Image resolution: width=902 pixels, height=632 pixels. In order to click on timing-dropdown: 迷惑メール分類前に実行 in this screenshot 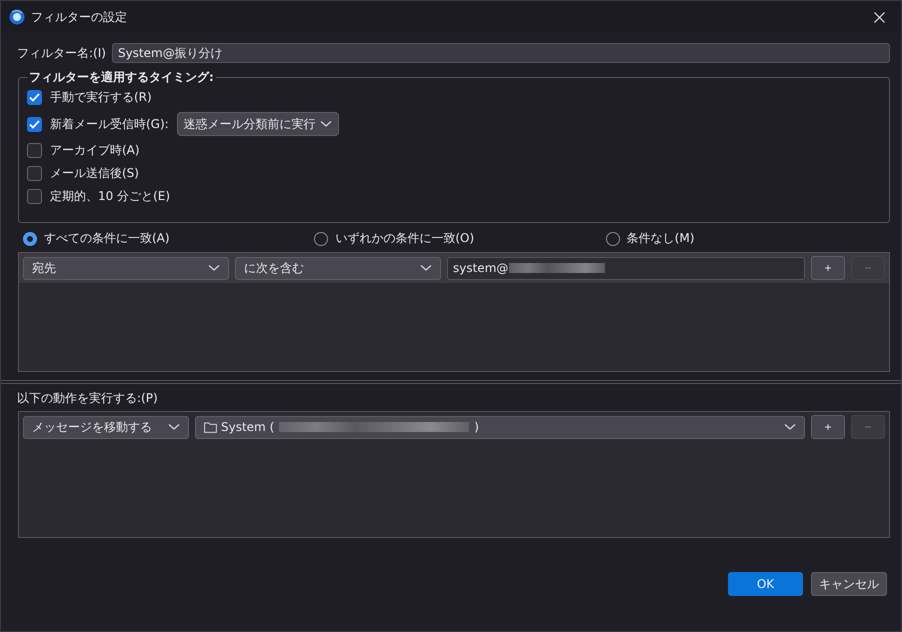, I will do `click(257, 124)`.